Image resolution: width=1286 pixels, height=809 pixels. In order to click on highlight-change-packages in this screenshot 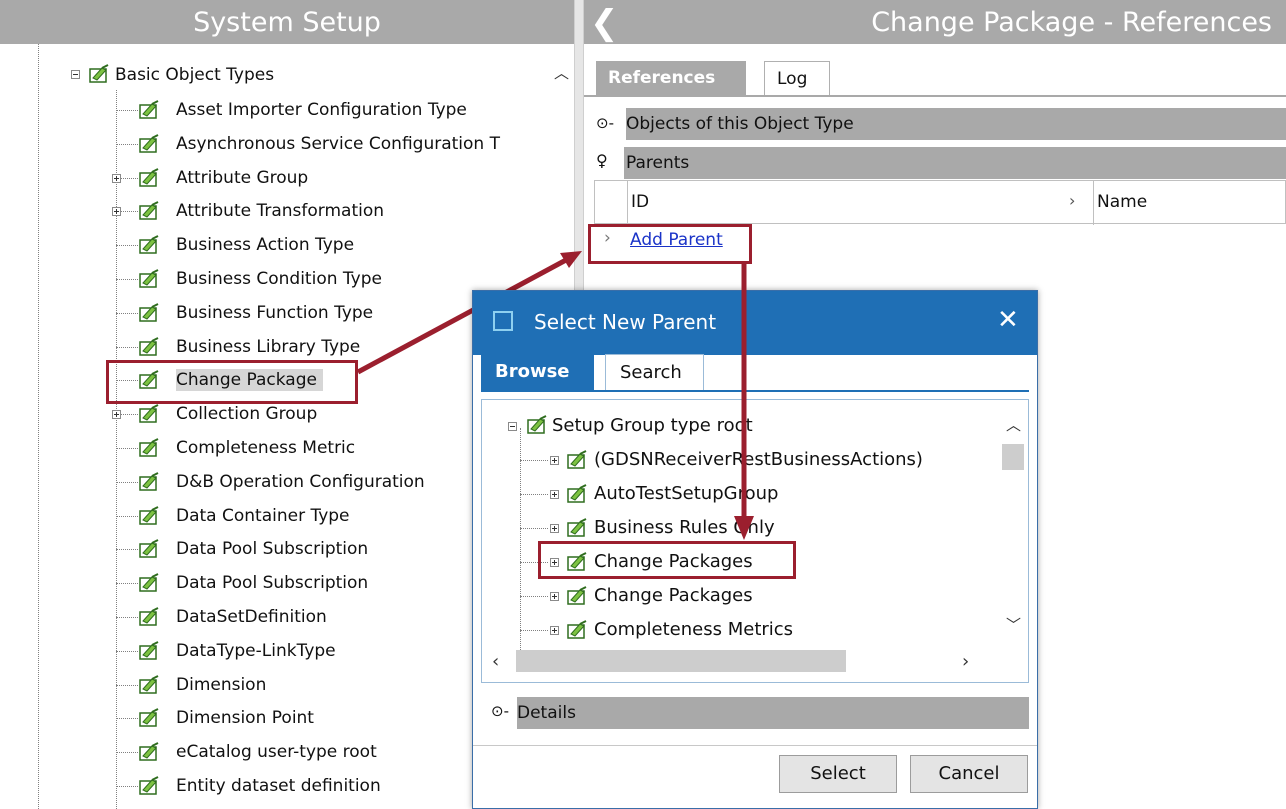, I will do `click(667, 560)`.